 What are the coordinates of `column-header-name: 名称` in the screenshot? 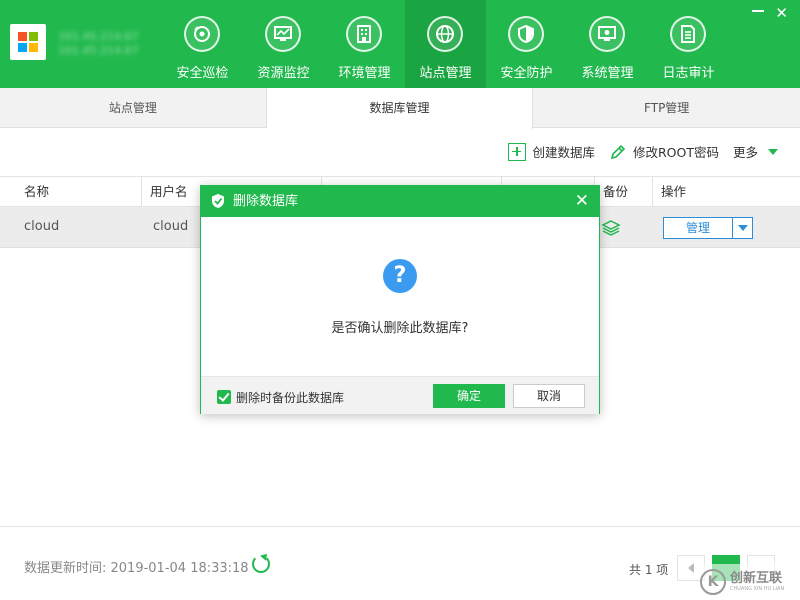 It's located at (79, 191).